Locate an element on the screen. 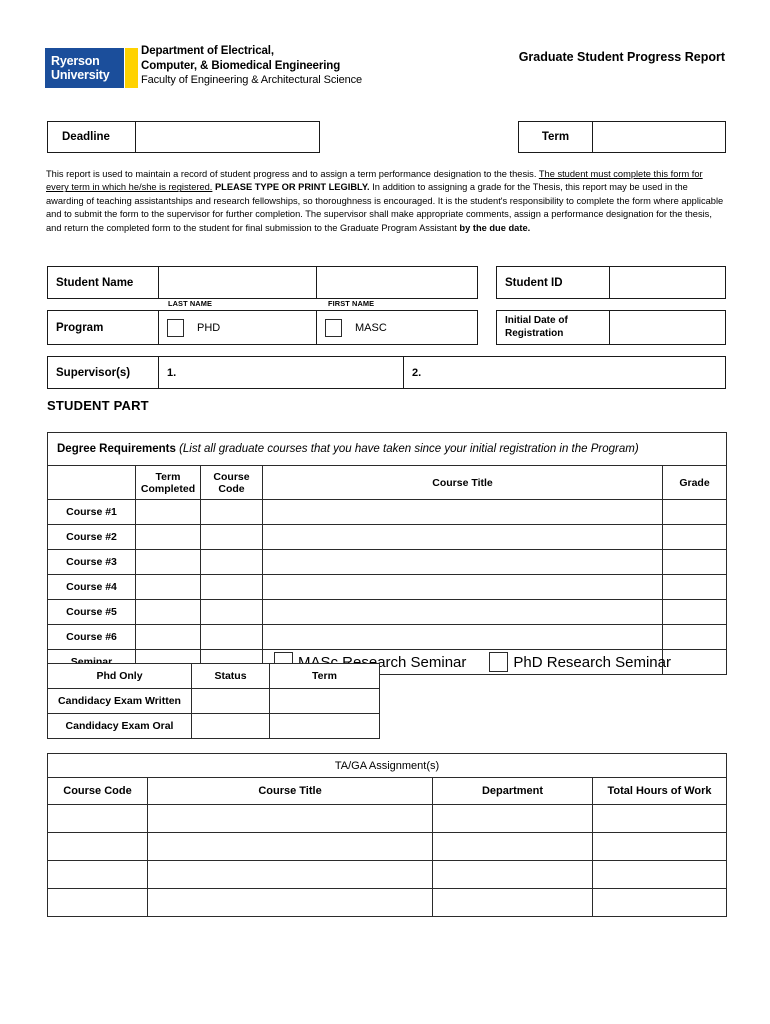 The width and height of the screenshot is (770, 1024). supervisor-1-input: 1. is located at coordinates (281, 372).